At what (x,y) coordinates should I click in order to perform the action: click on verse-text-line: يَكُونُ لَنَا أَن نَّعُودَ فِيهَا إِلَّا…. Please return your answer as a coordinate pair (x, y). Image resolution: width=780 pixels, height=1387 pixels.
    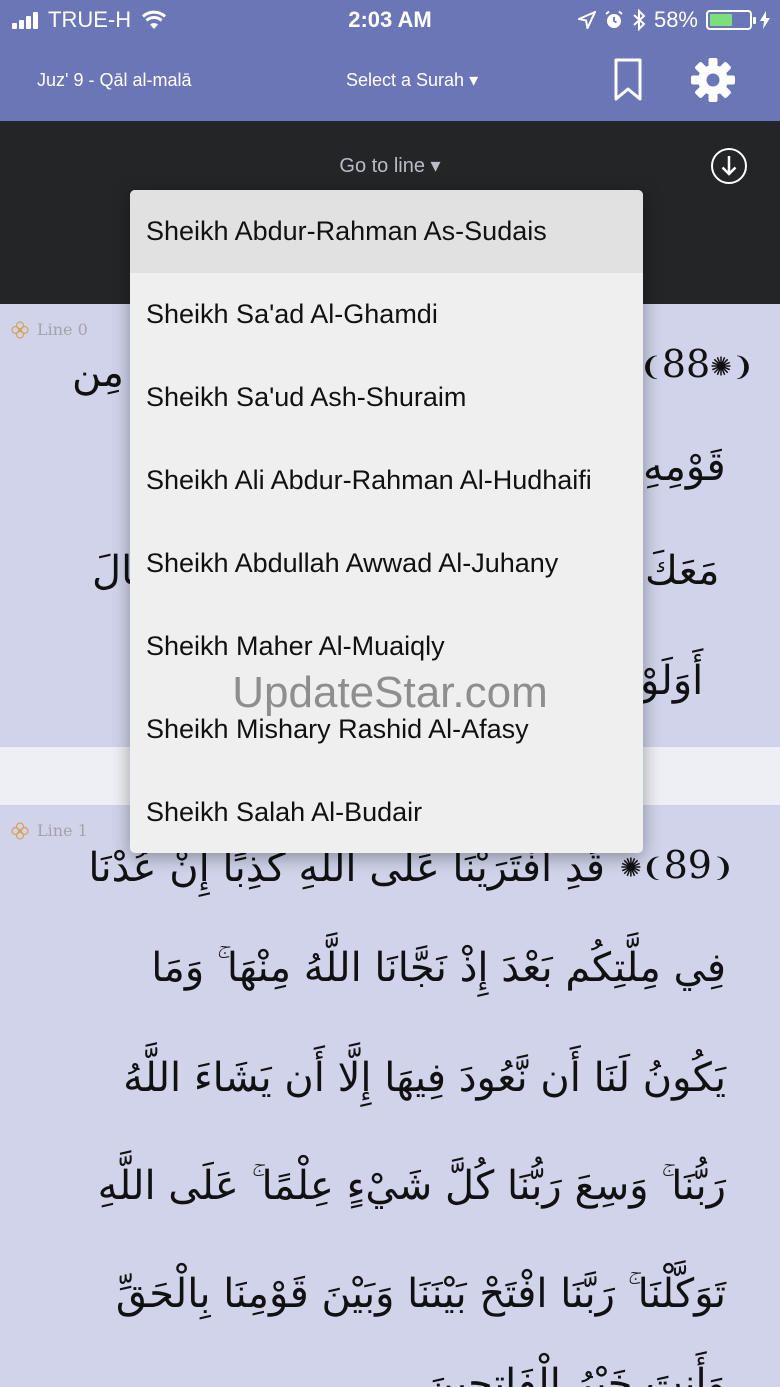
    Looking at the image, I should click on (424, 1078).